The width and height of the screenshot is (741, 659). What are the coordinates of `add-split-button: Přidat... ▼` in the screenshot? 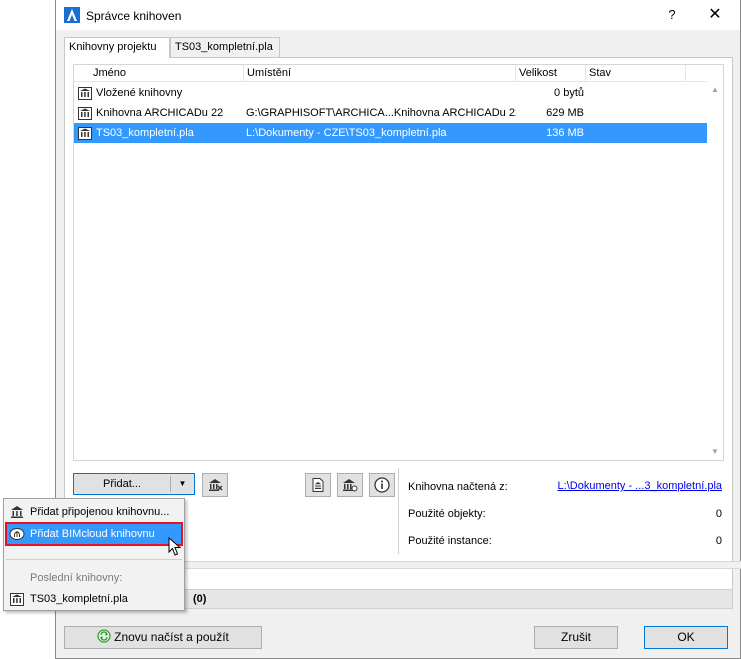 It's located at (134, 484).